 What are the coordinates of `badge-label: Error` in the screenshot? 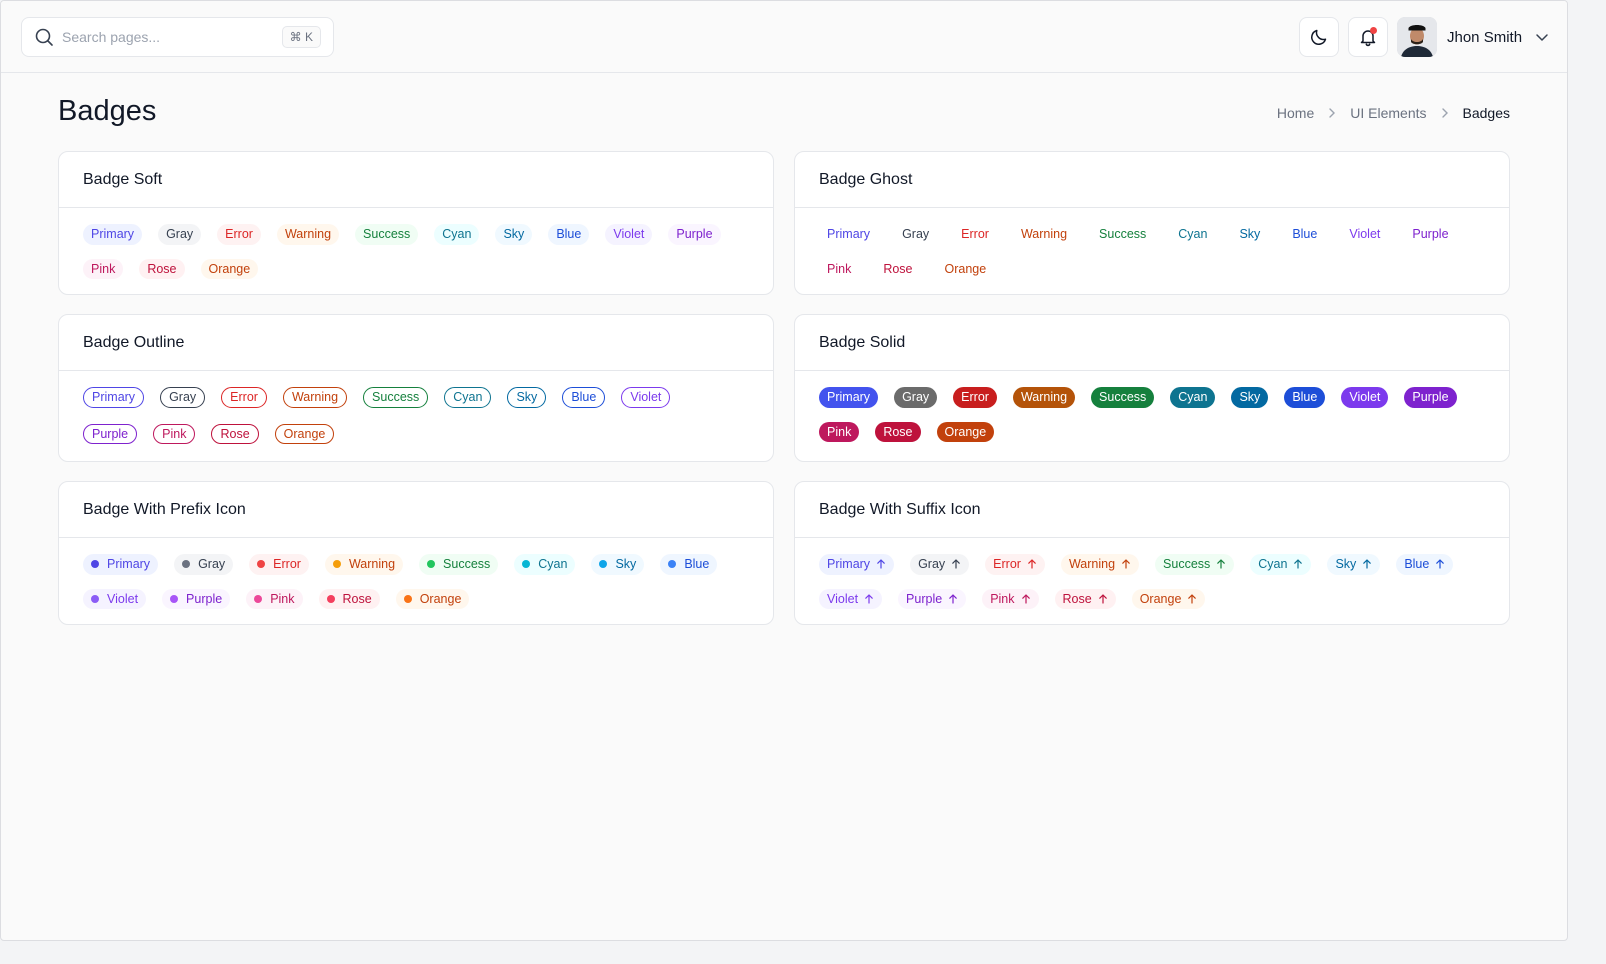 It's located at (244, 397).